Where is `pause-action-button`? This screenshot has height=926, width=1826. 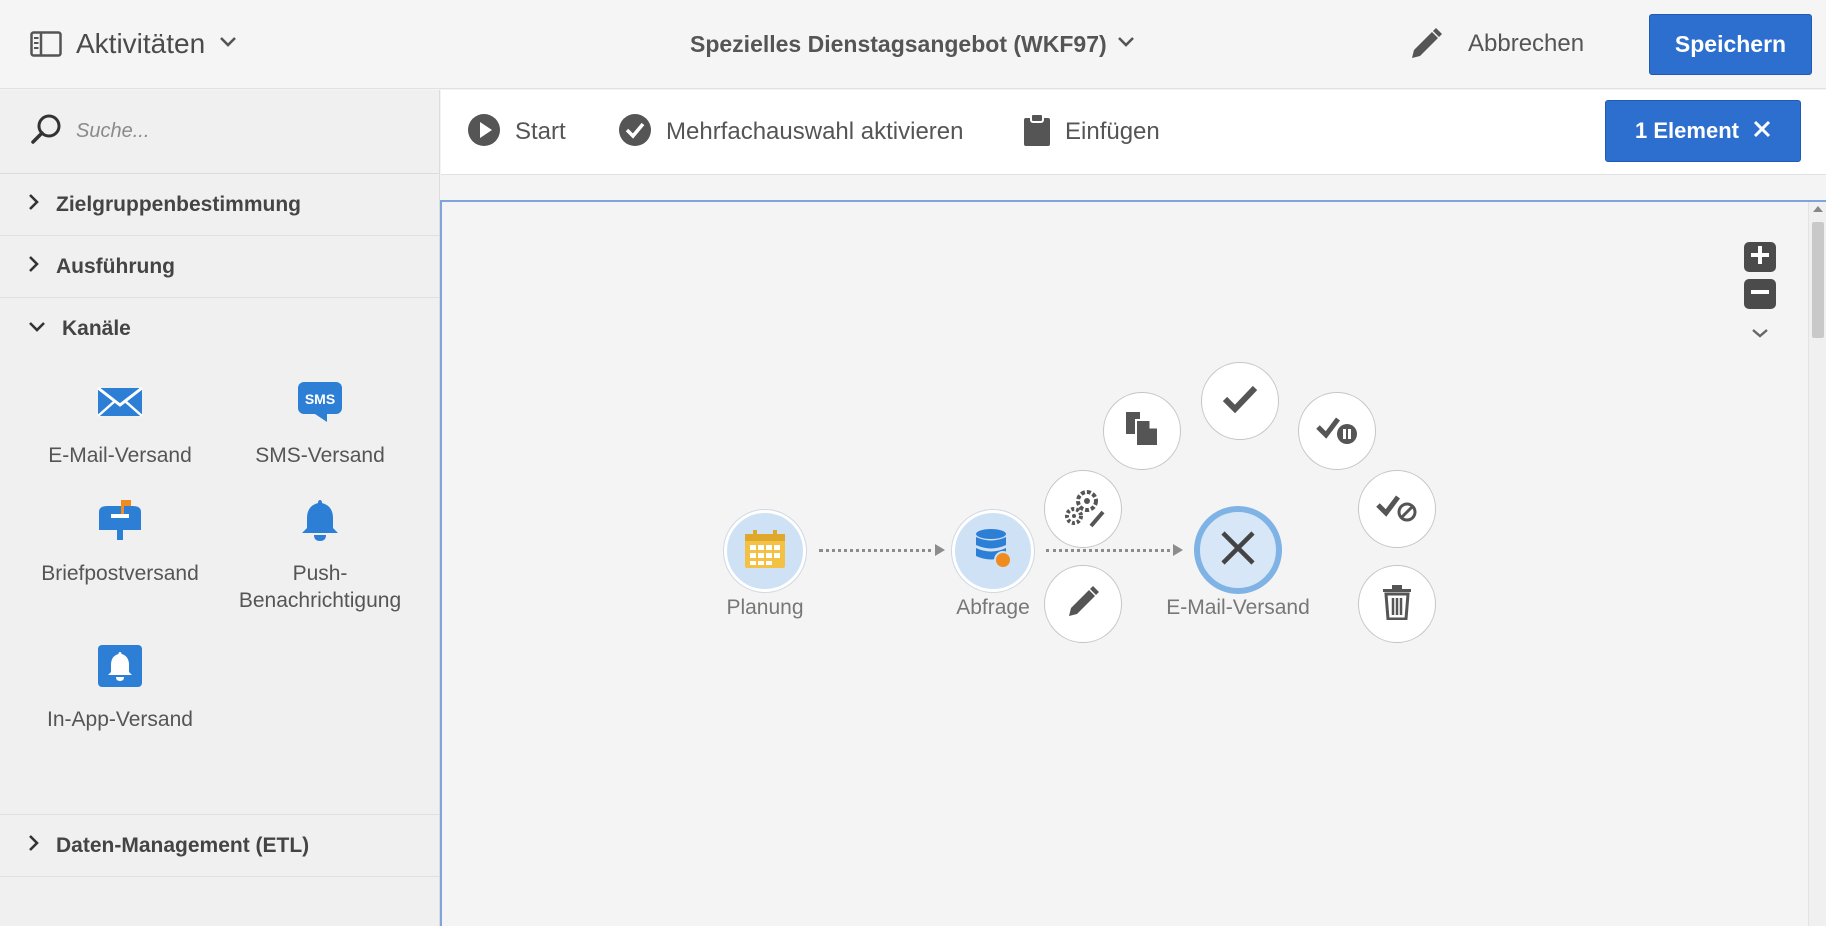 pause-action-button is located at coordinates (1337, 431).